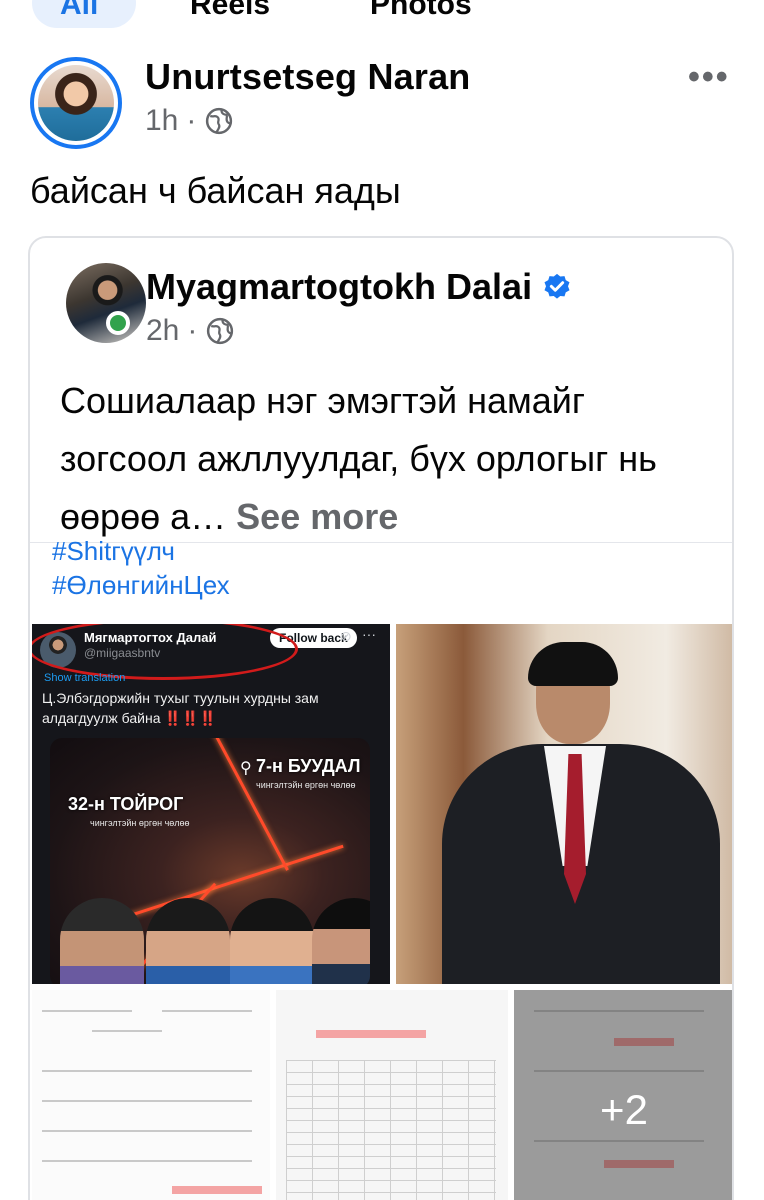 This screenshot has height=1200, width=764. I want to click on tab-photos: Photos, so click(421, 11).